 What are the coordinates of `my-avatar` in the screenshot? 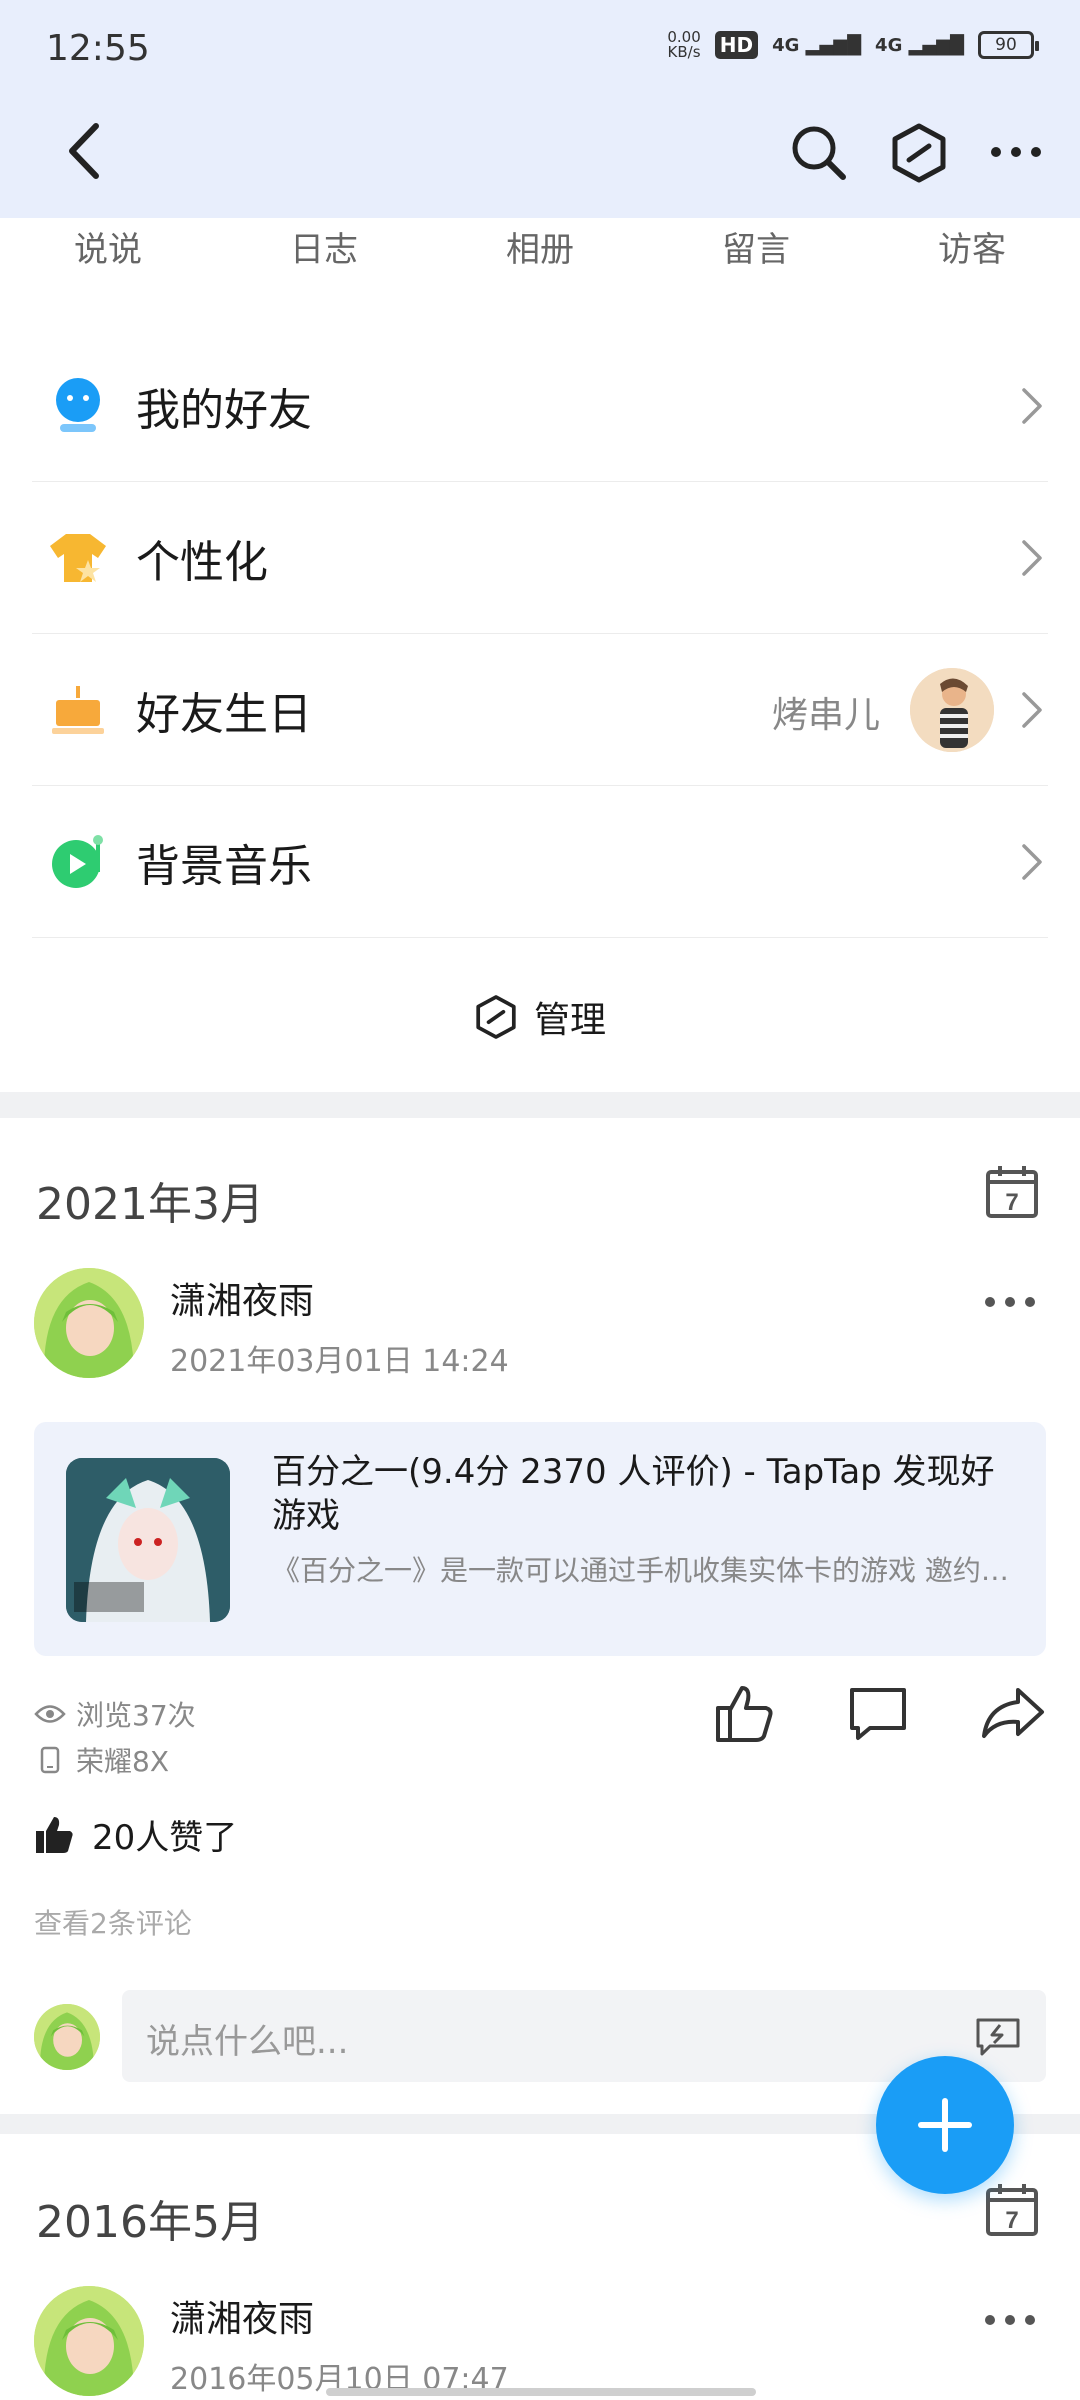 It's located at (67, 2037).